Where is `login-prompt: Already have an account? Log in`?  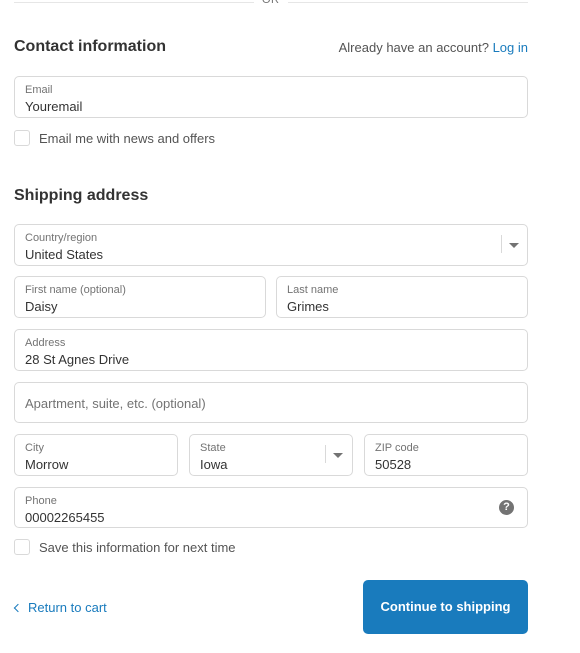
login-prompt: Already have an account? Log in is located at coordinates (433, 47).